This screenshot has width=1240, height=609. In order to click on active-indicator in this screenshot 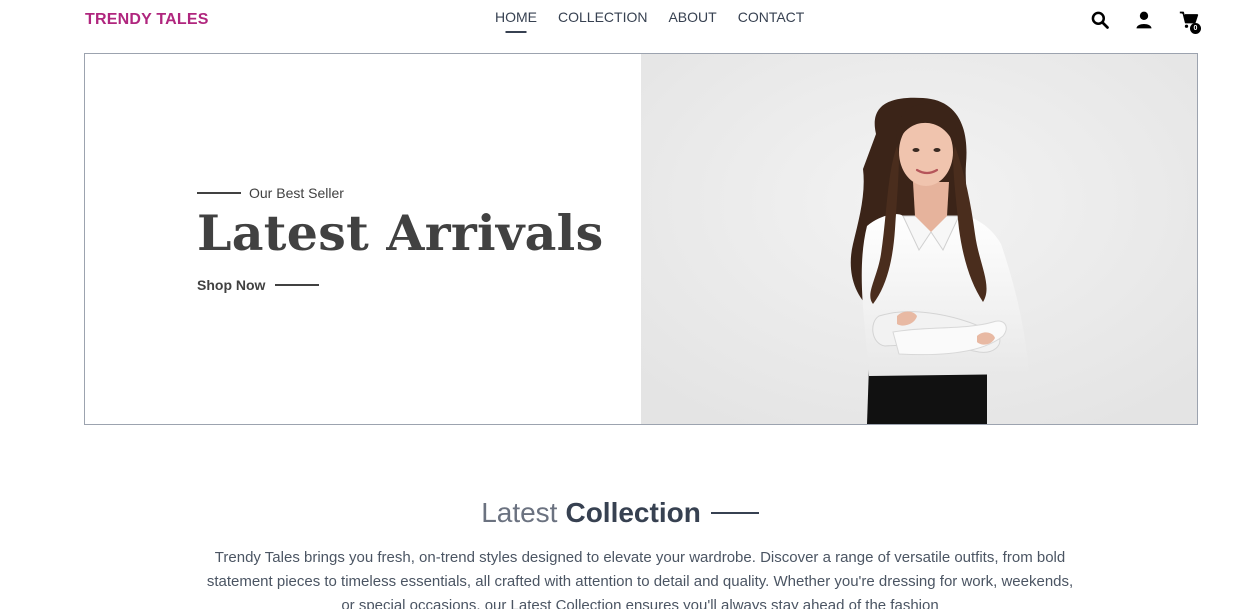, I will do `click(516, 32)`.